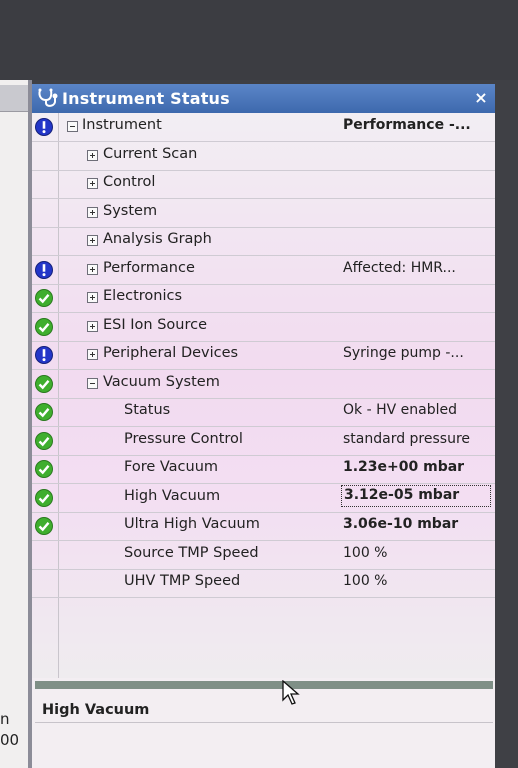  Describe the element at coordinates (191, 552) in the screenshot. I see `tree-row-label: Source TMP Speed` at that location.